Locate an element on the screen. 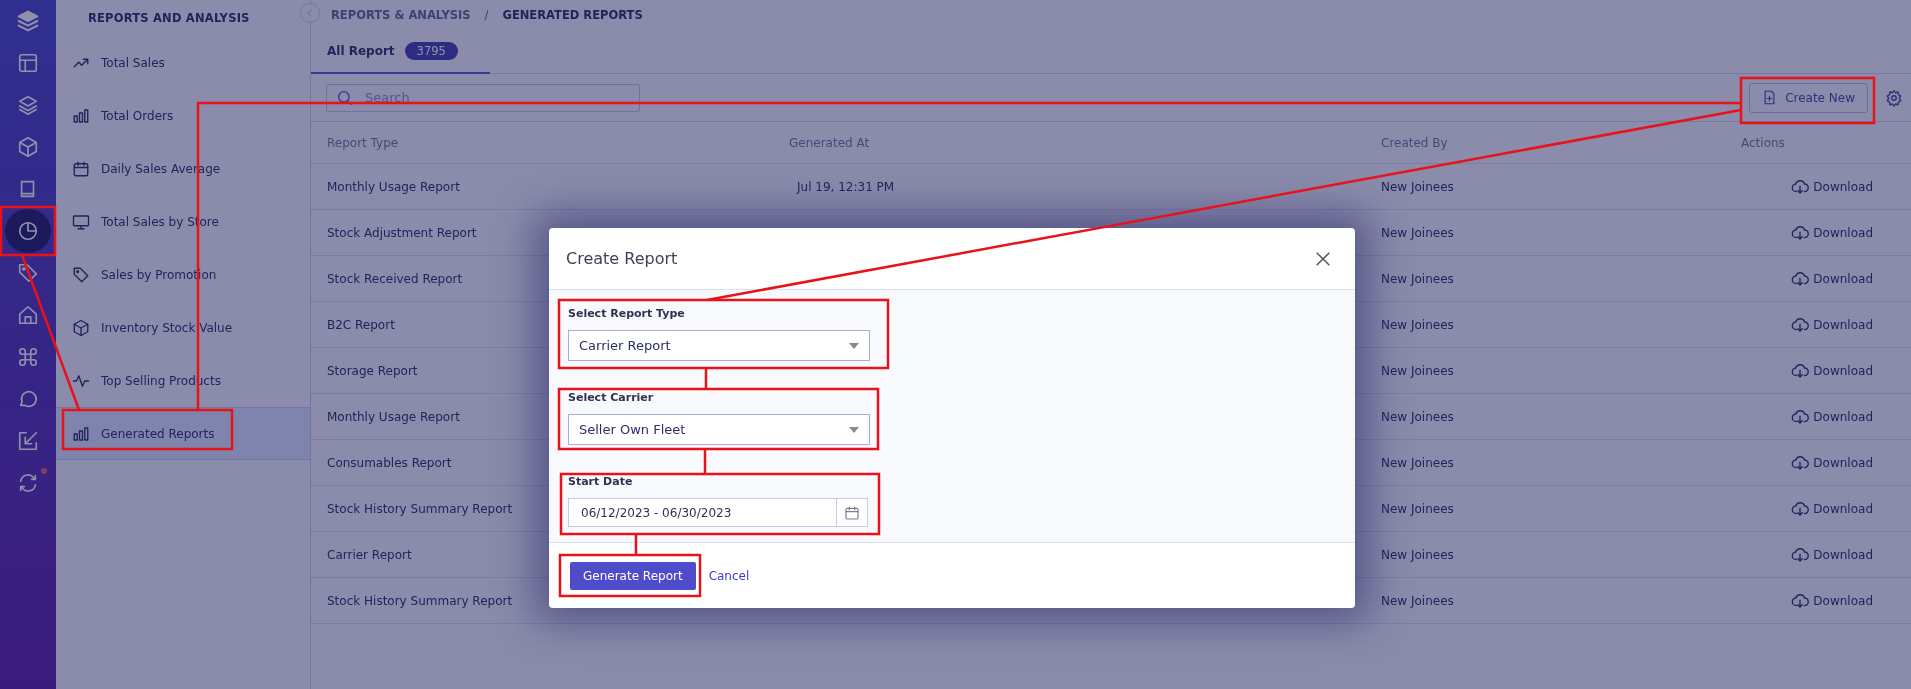 Image resolution: width=1911 pixels, height=689 pixels. pie-icon is located at coordinates (28, 231).